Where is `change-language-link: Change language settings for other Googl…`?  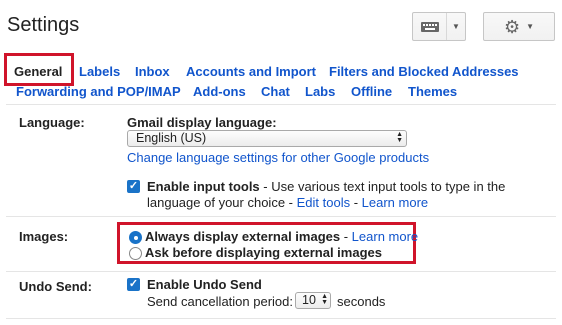
change-language-link: Change language settings for other Googl… is located at coordinates (278, 157).